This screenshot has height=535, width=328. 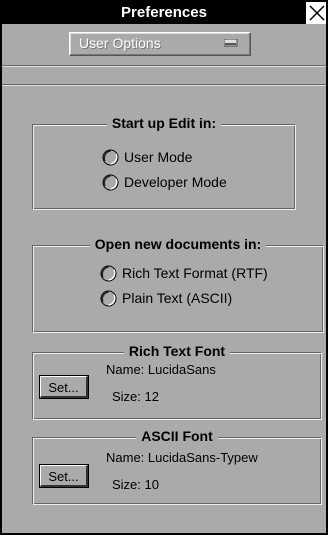 I want to click on ascii-font-title: ASCII Font, so click(x=177, y=436).